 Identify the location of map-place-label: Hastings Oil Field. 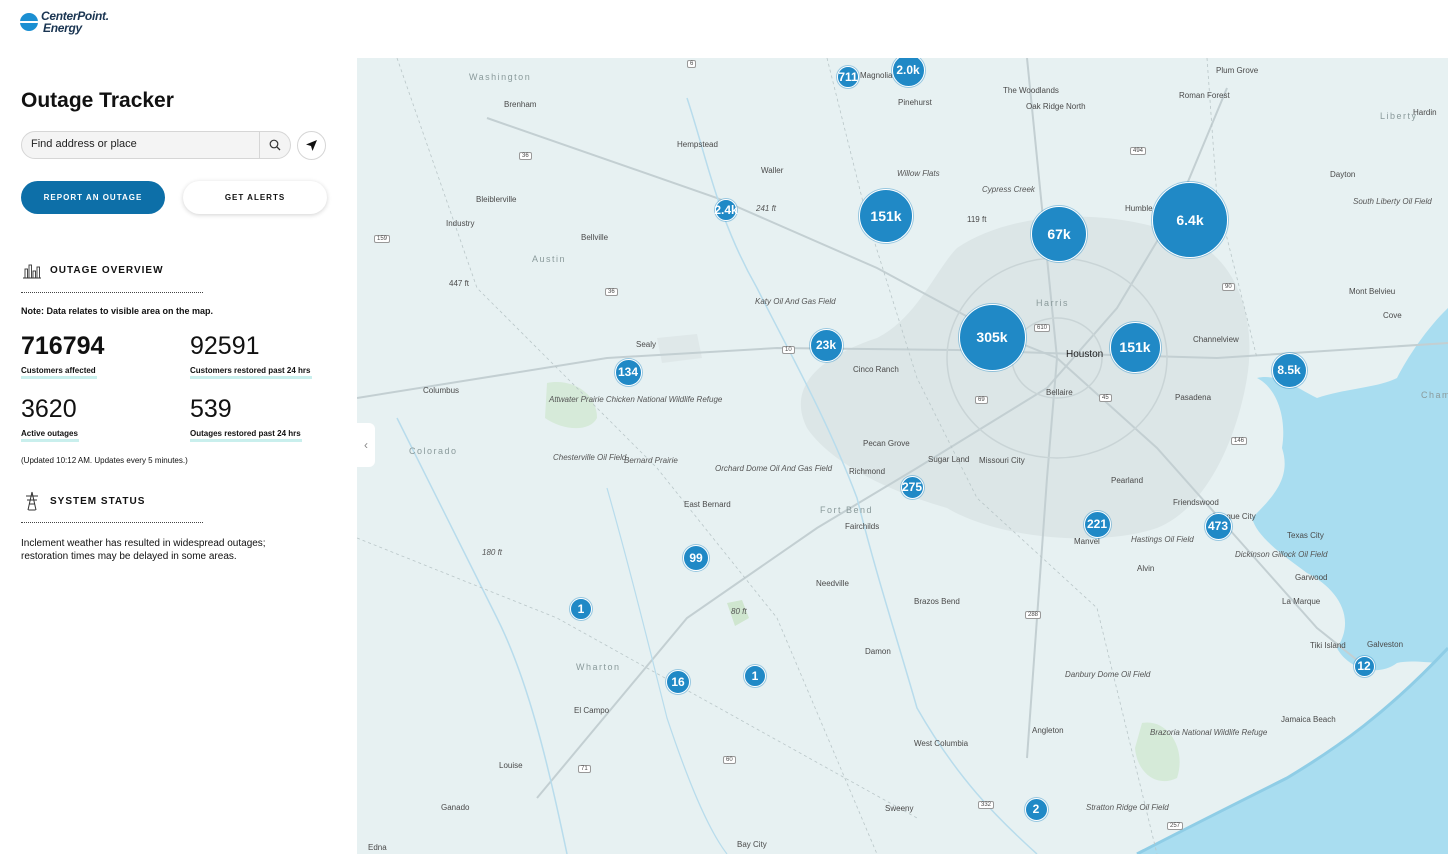
(1162, 539).